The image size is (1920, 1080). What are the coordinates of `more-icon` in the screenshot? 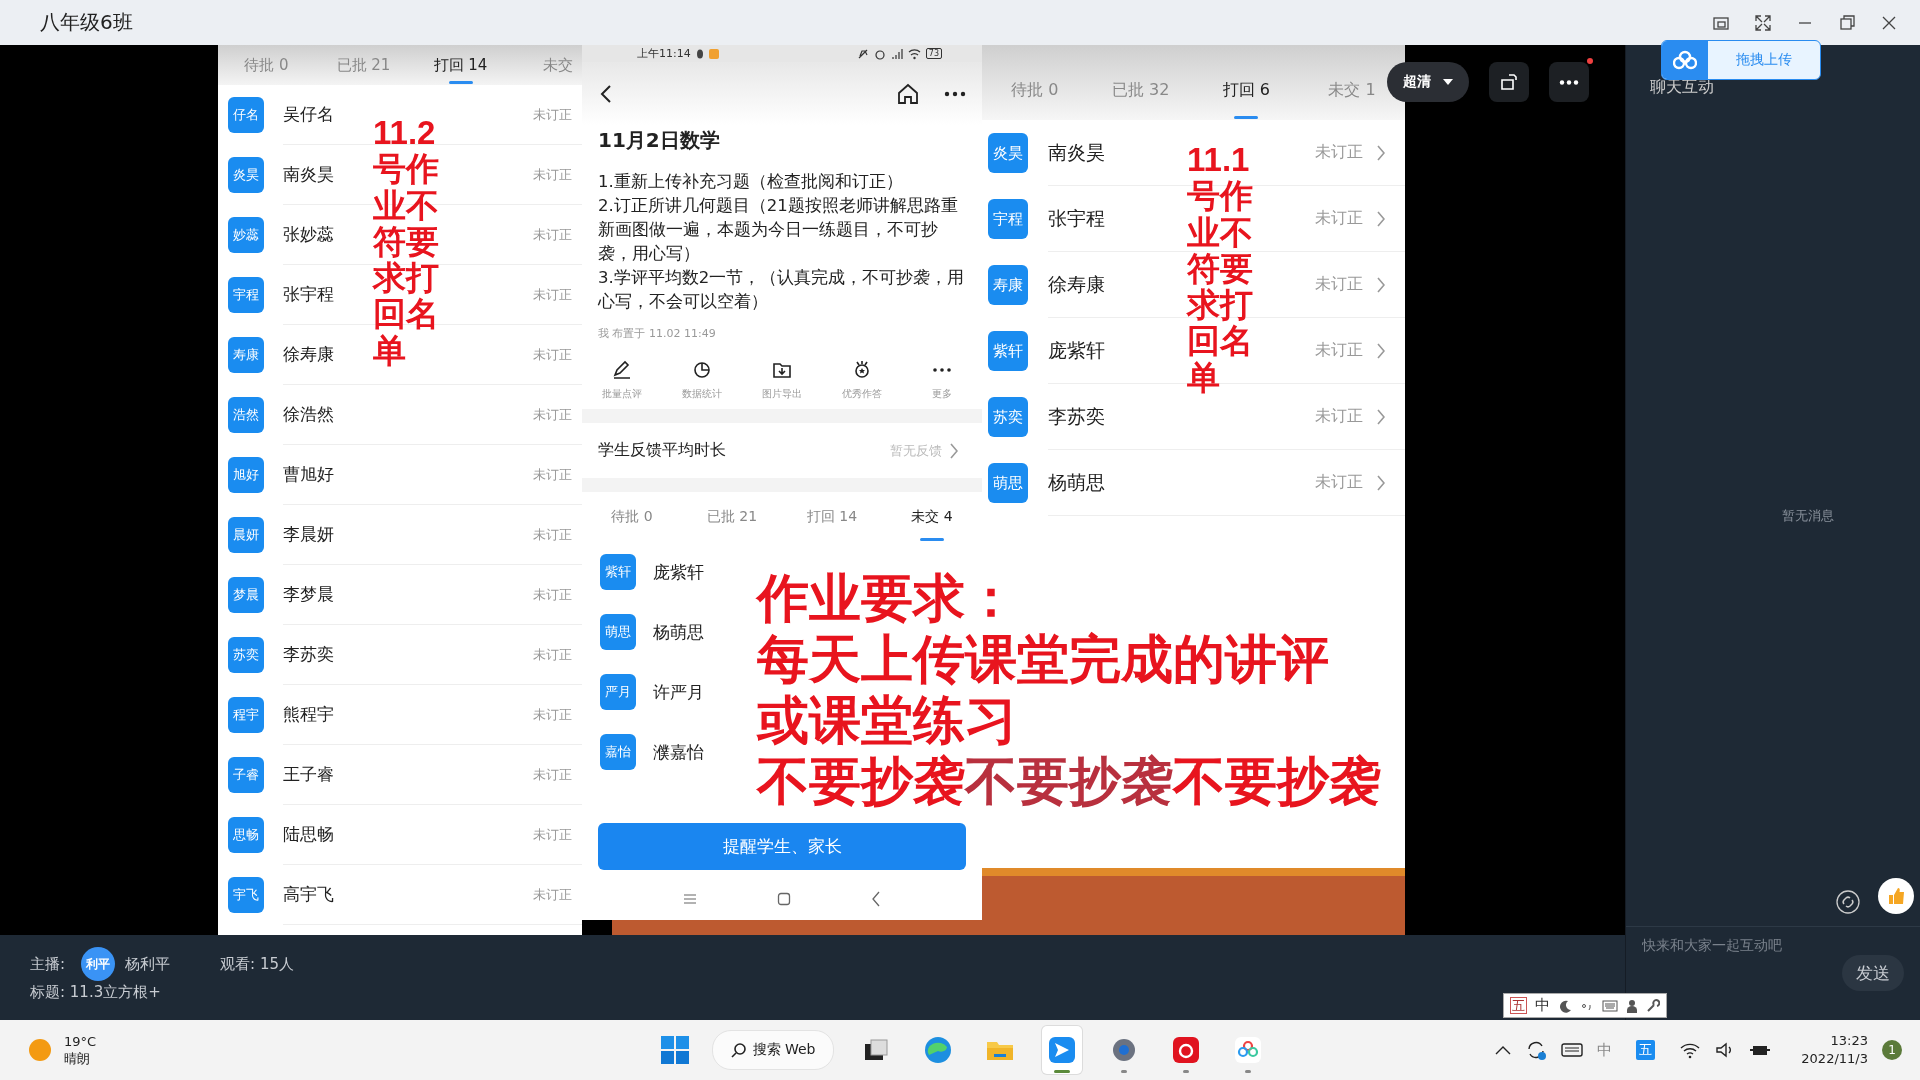 It's located at (955, 93).